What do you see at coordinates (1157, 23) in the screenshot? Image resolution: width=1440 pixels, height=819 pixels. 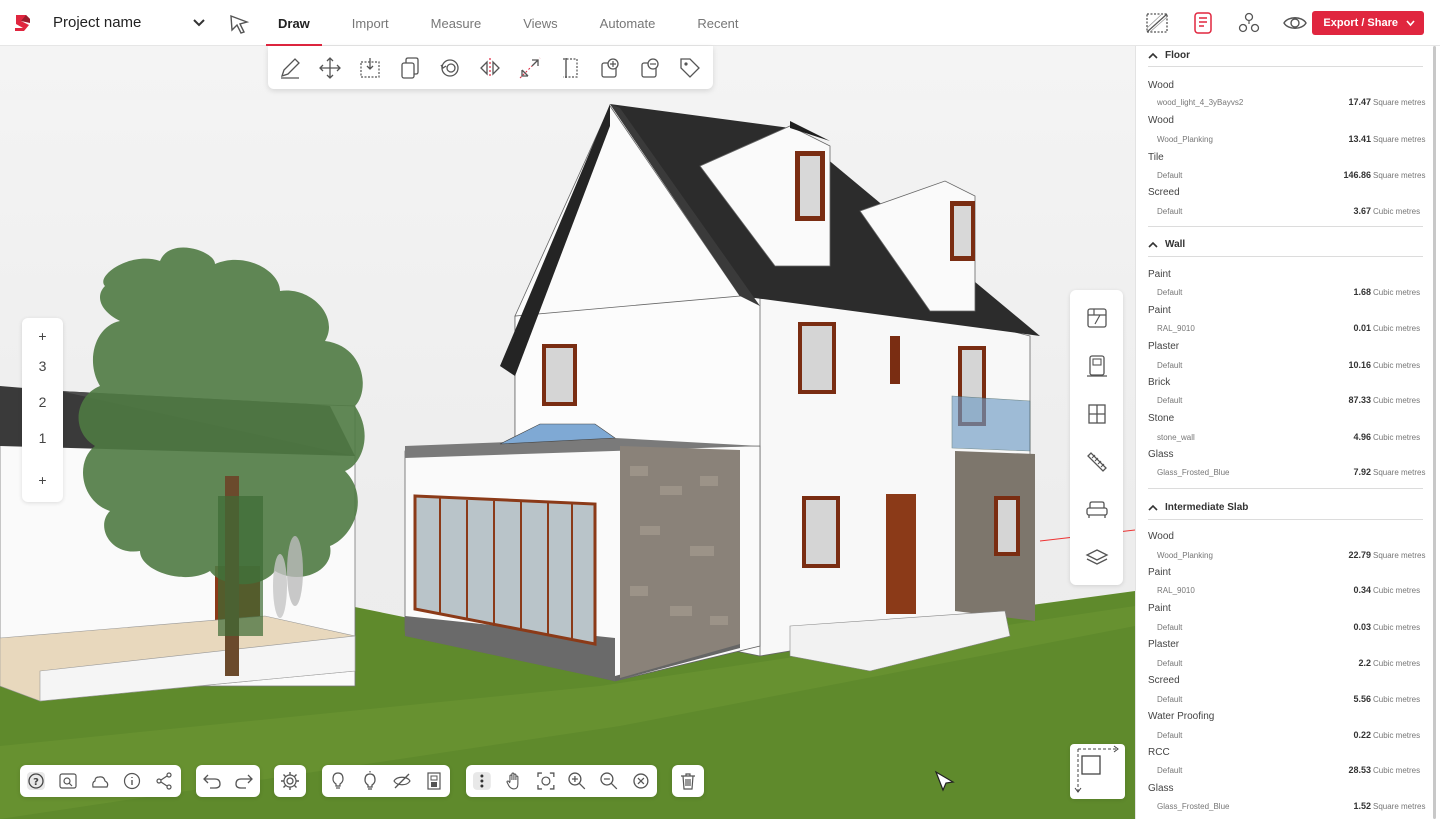 I see `floor-plan-icon` at bounding box center [1157, 23].